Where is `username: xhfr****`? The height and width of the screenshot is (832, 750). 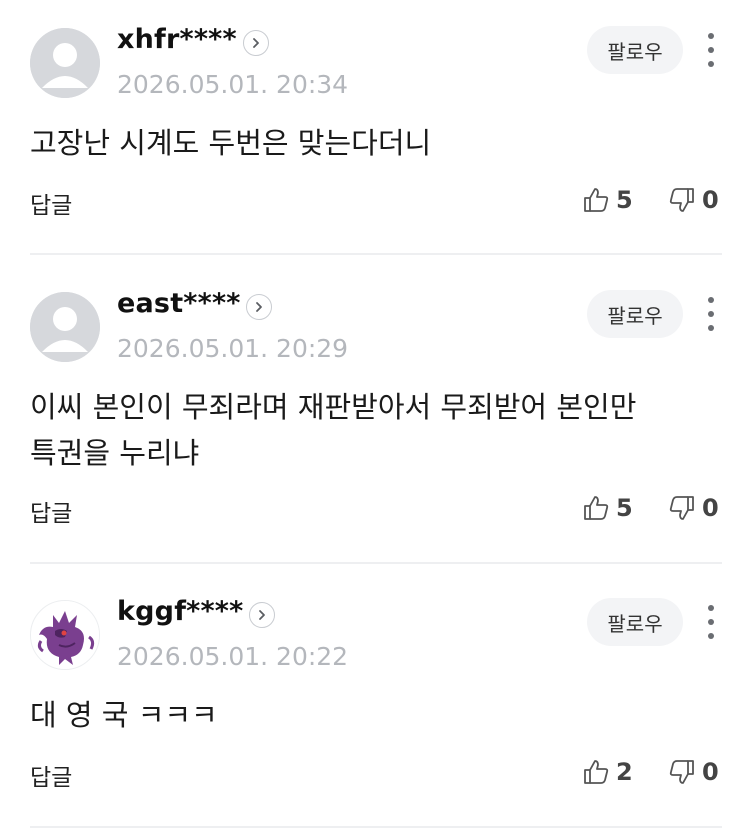
username: xhfr**** is located at coordinates (177, 39).